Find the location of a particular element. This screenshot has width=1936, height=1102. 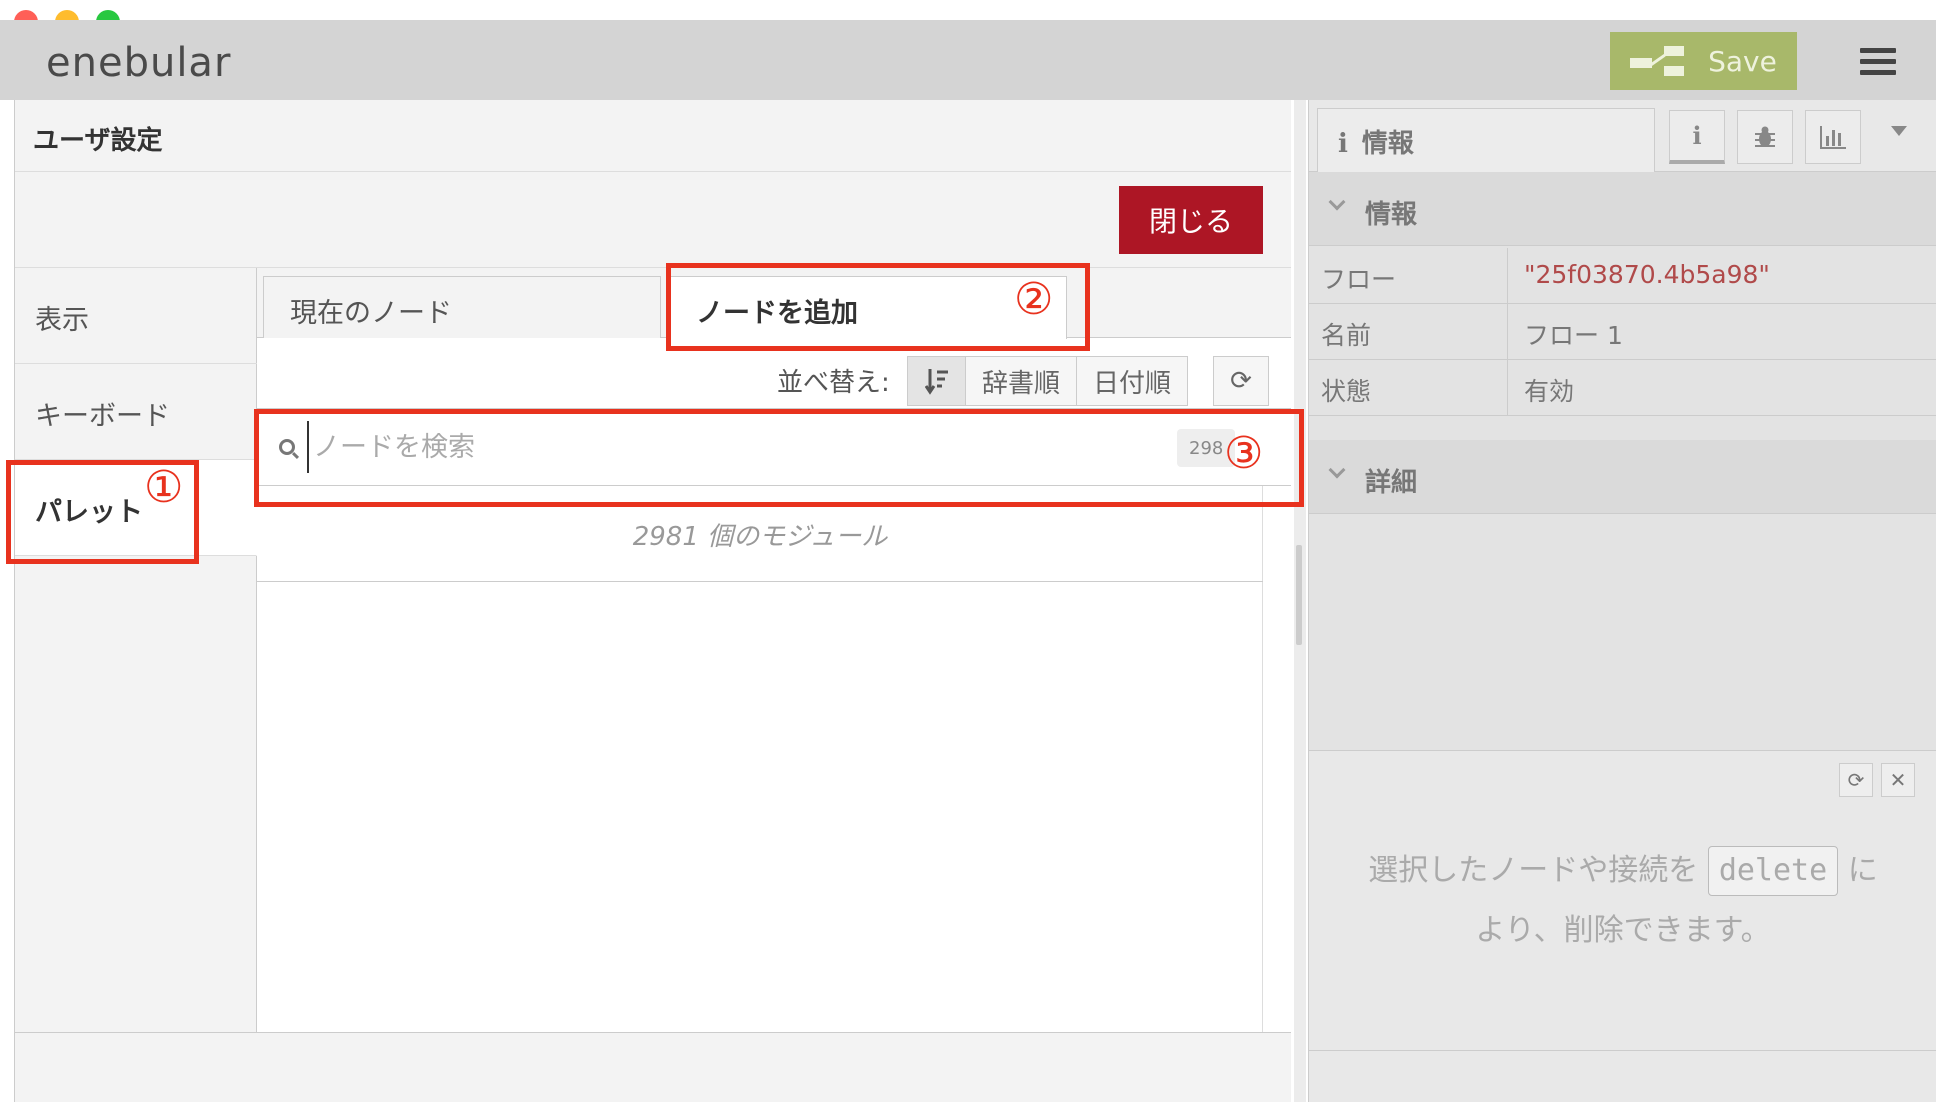

app-header: enebular Save is located at coordinates (968, 60).